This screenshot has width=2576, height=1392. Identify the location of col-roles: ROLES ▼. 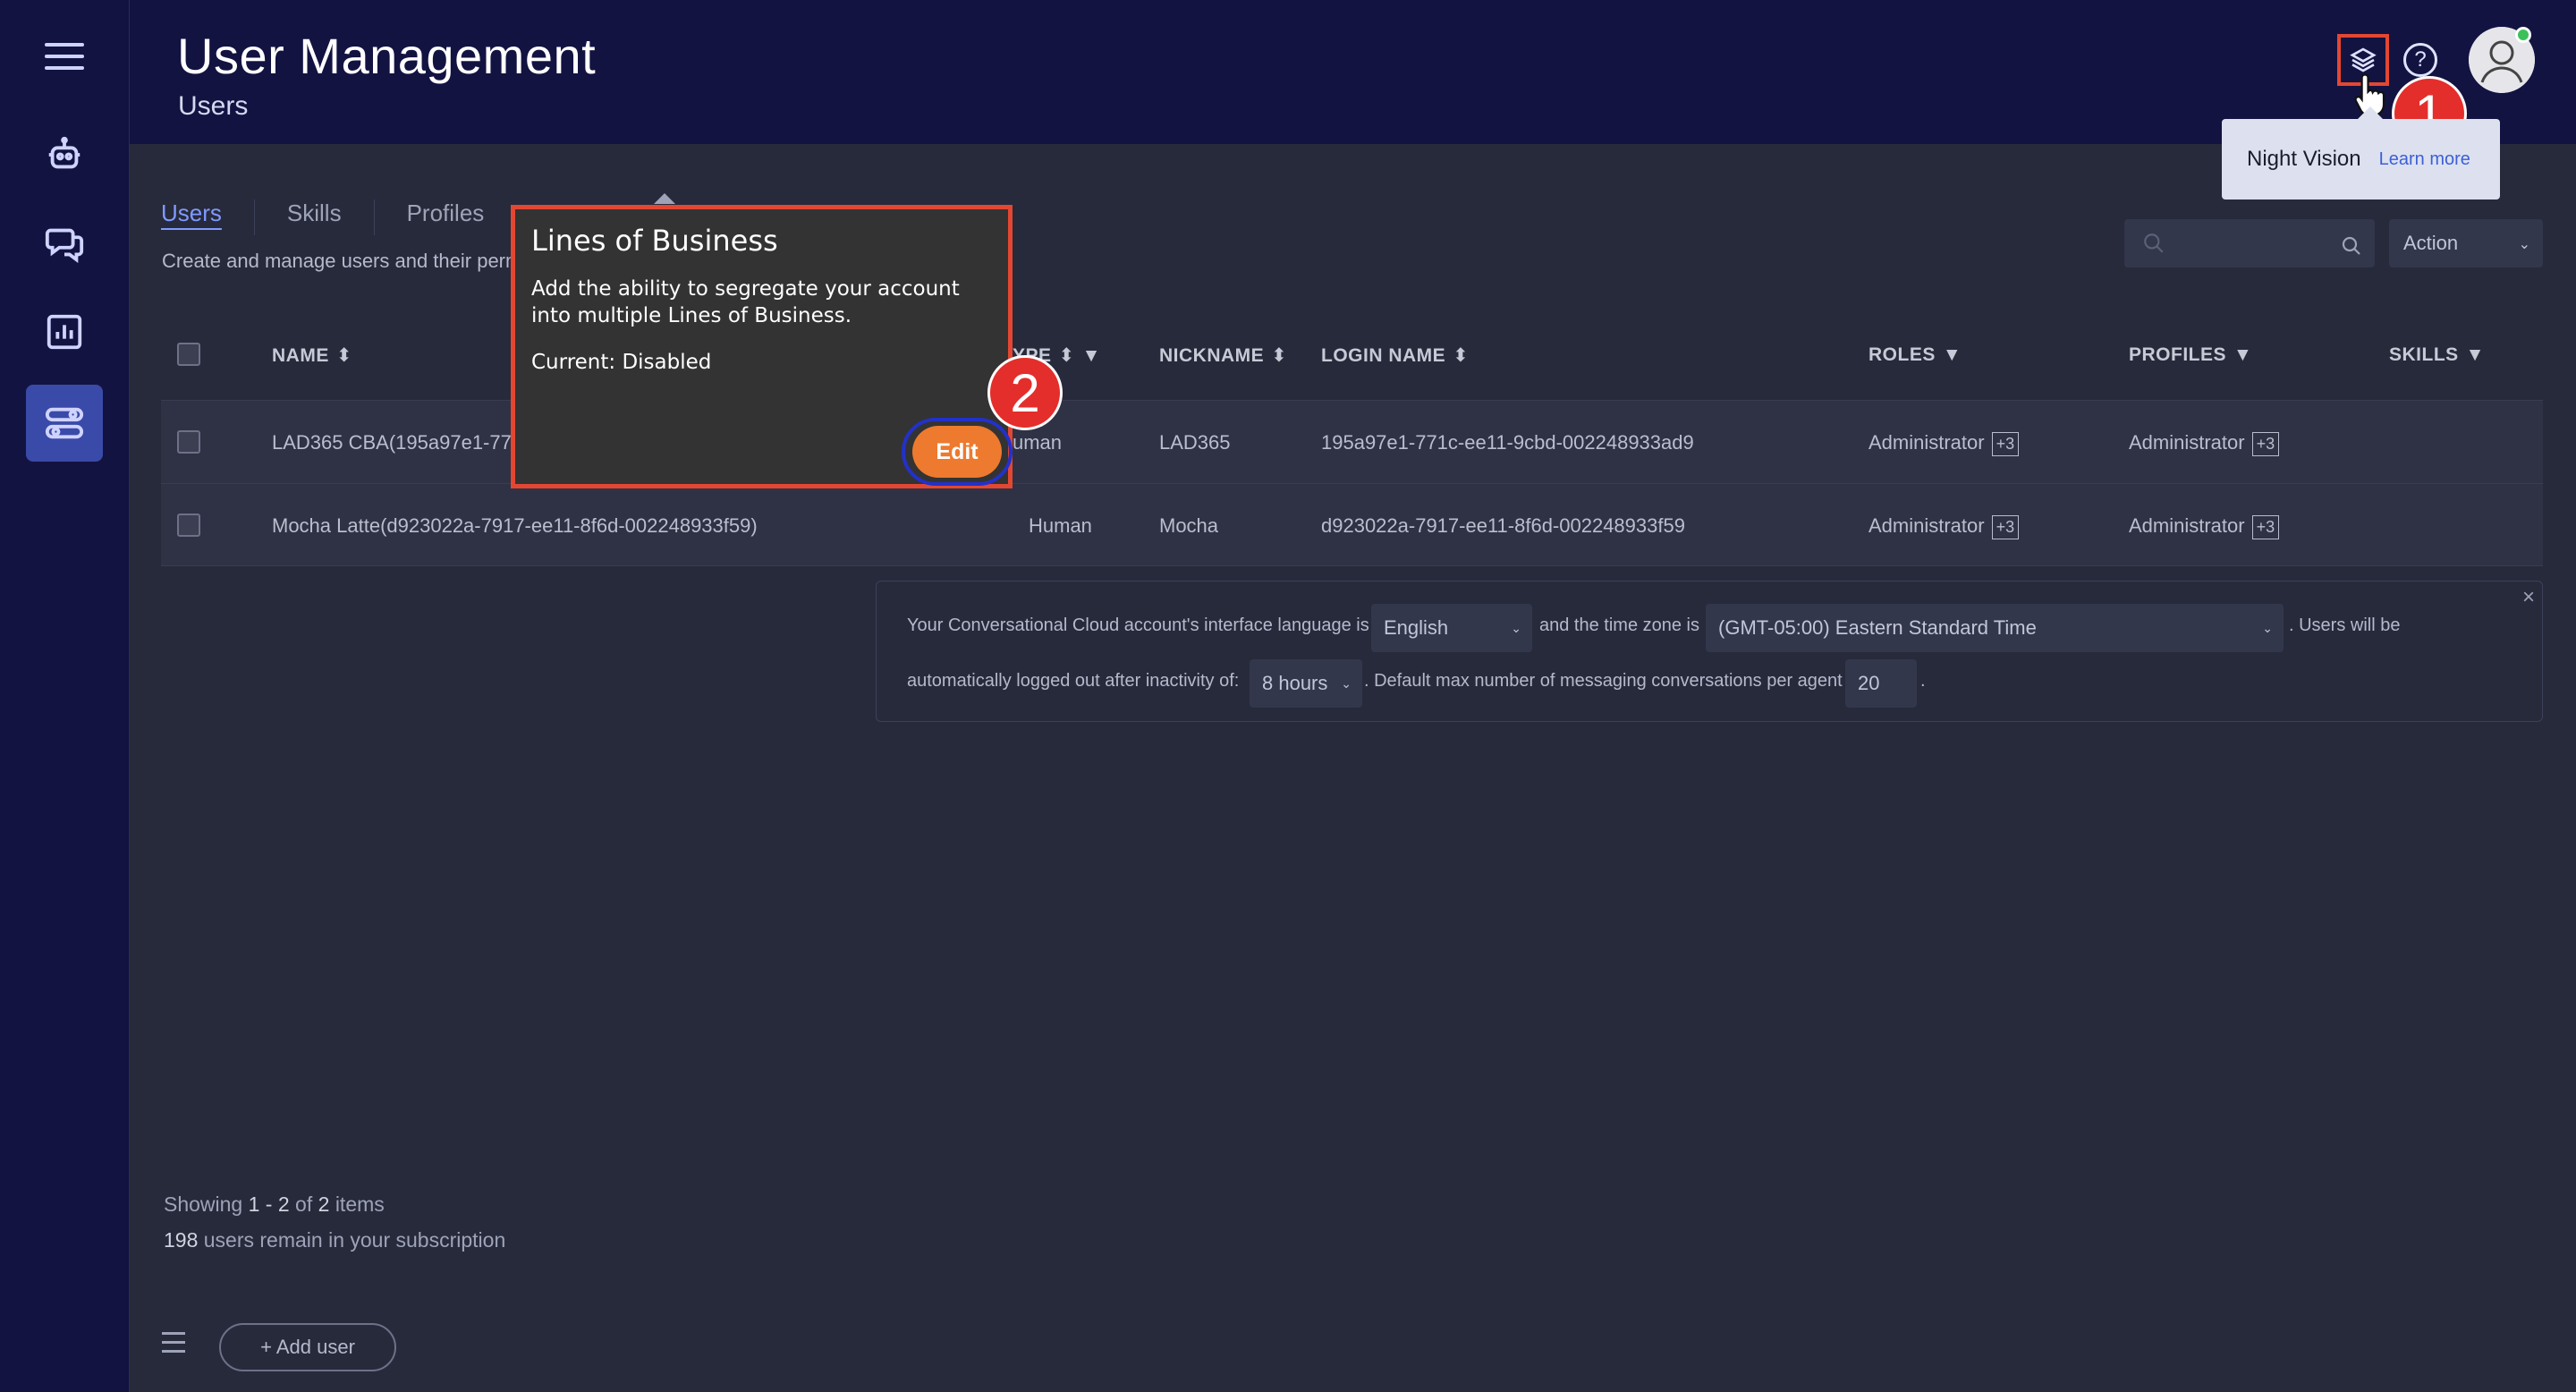
(1915, 355).